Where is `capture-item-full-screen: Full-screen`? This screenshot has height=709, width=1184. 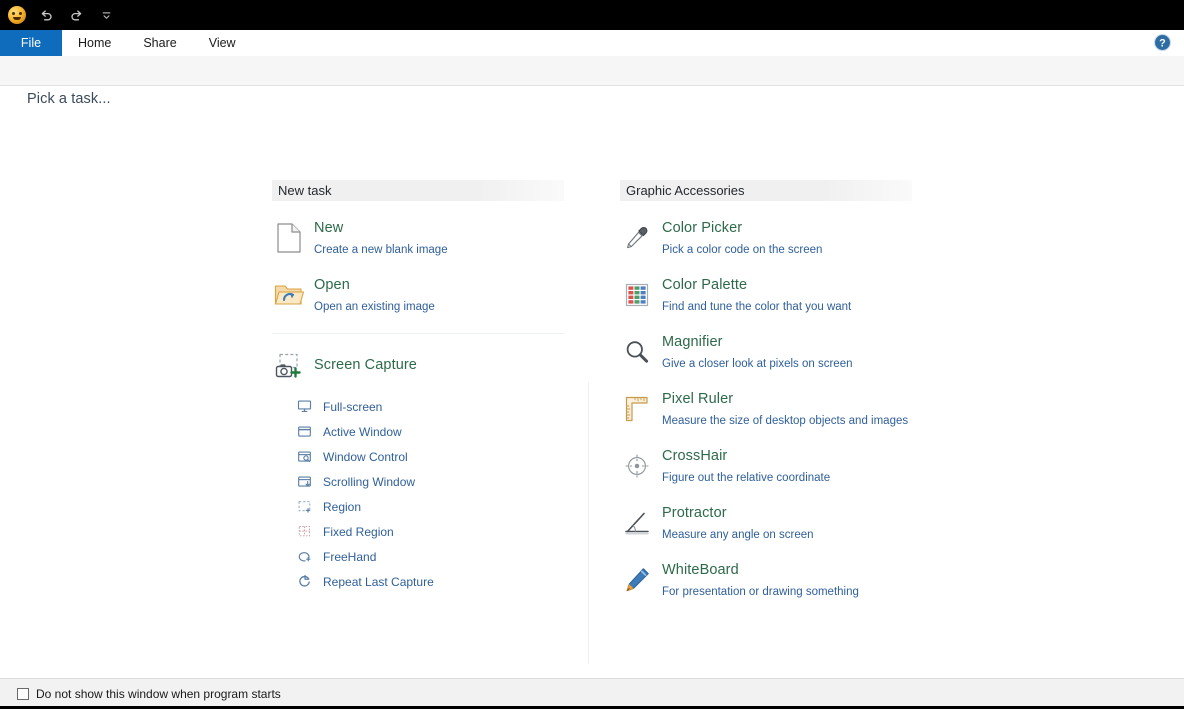 capture-item-full-screen: Full-screen is located at coordinates (418, 406).